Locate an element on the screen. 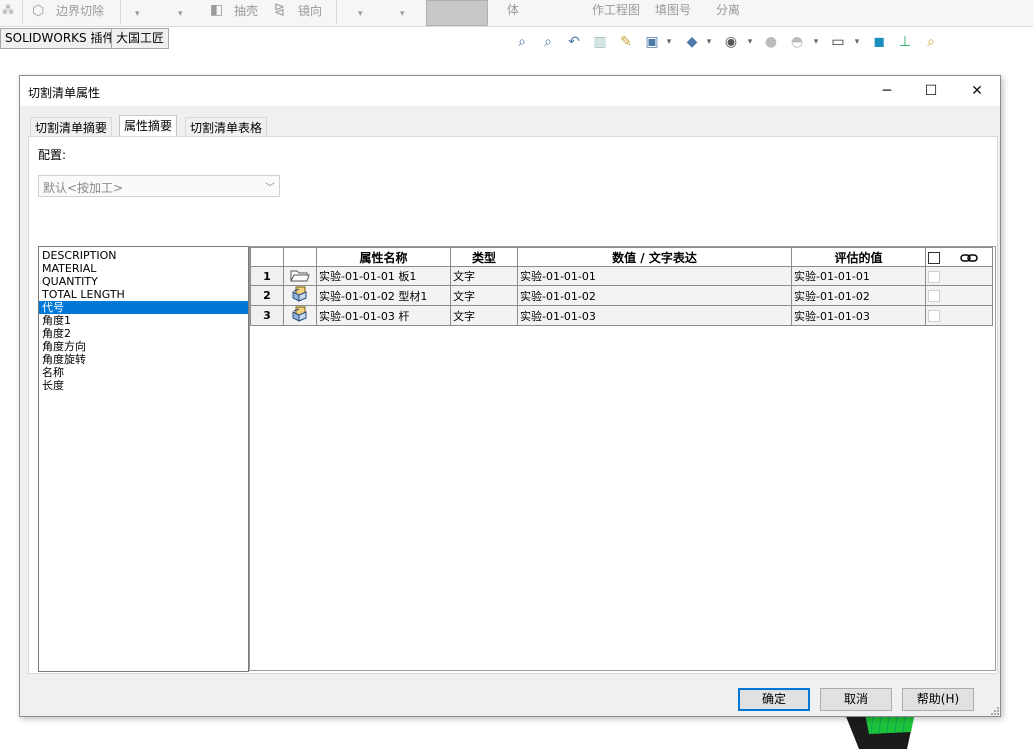 Image resolution: width=1033 pixels, height=749 pixels. header-corner is located at coordinates (267, 257).